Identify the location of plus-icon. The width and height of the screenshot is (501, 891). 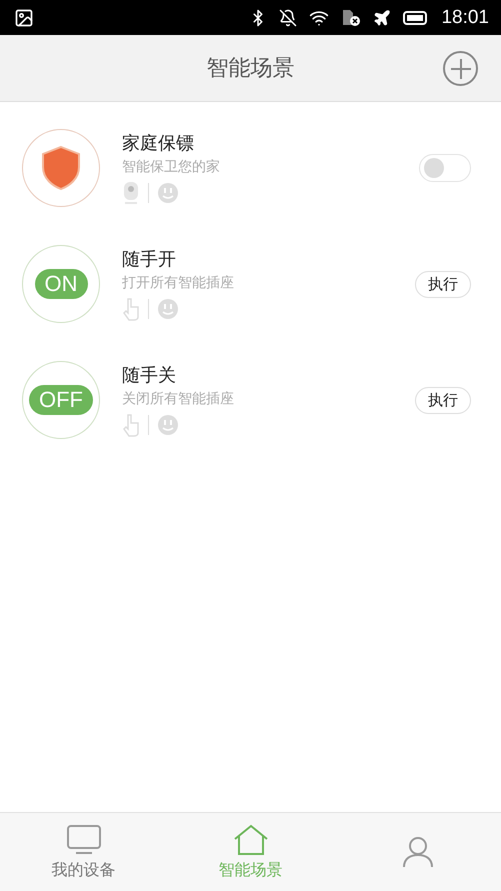
(460, 68).